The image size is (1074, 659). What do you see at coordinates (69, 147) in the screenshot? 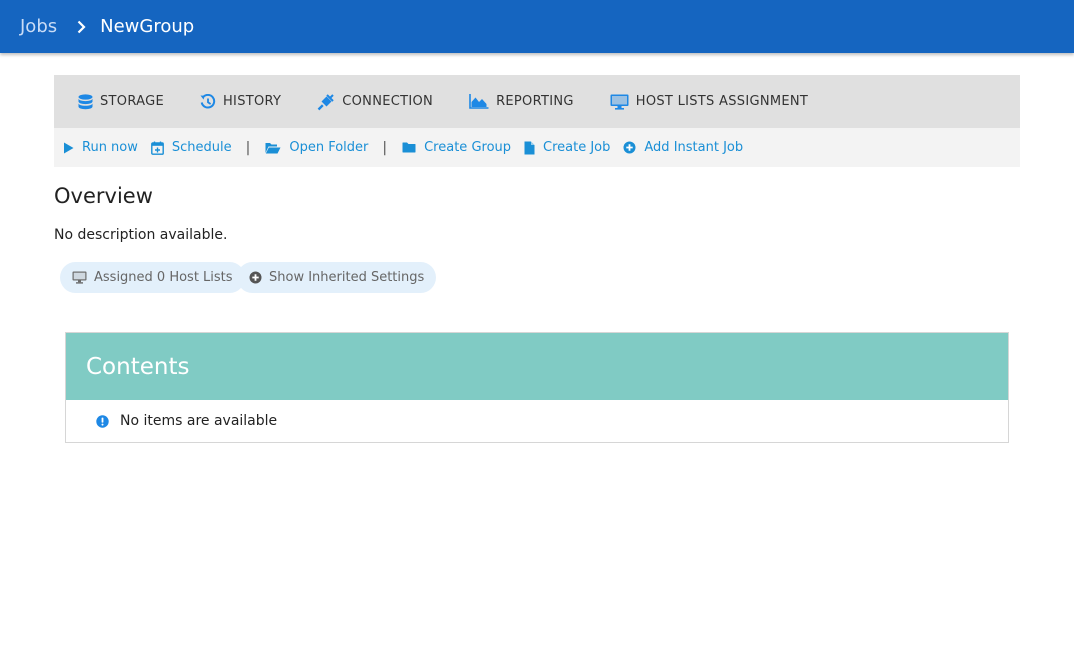
I see `play-icon` at bounding box center [69, 147].